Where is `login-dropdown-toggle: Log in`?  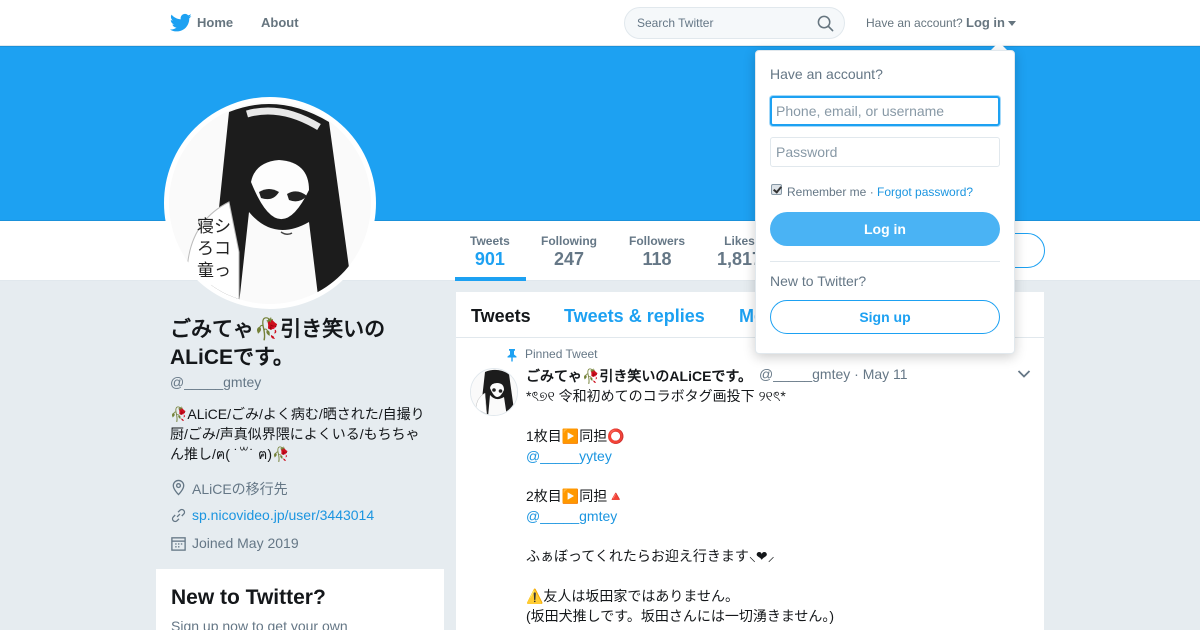 login-dropdown-toggle: Log in is located at coordinates (985, 22).